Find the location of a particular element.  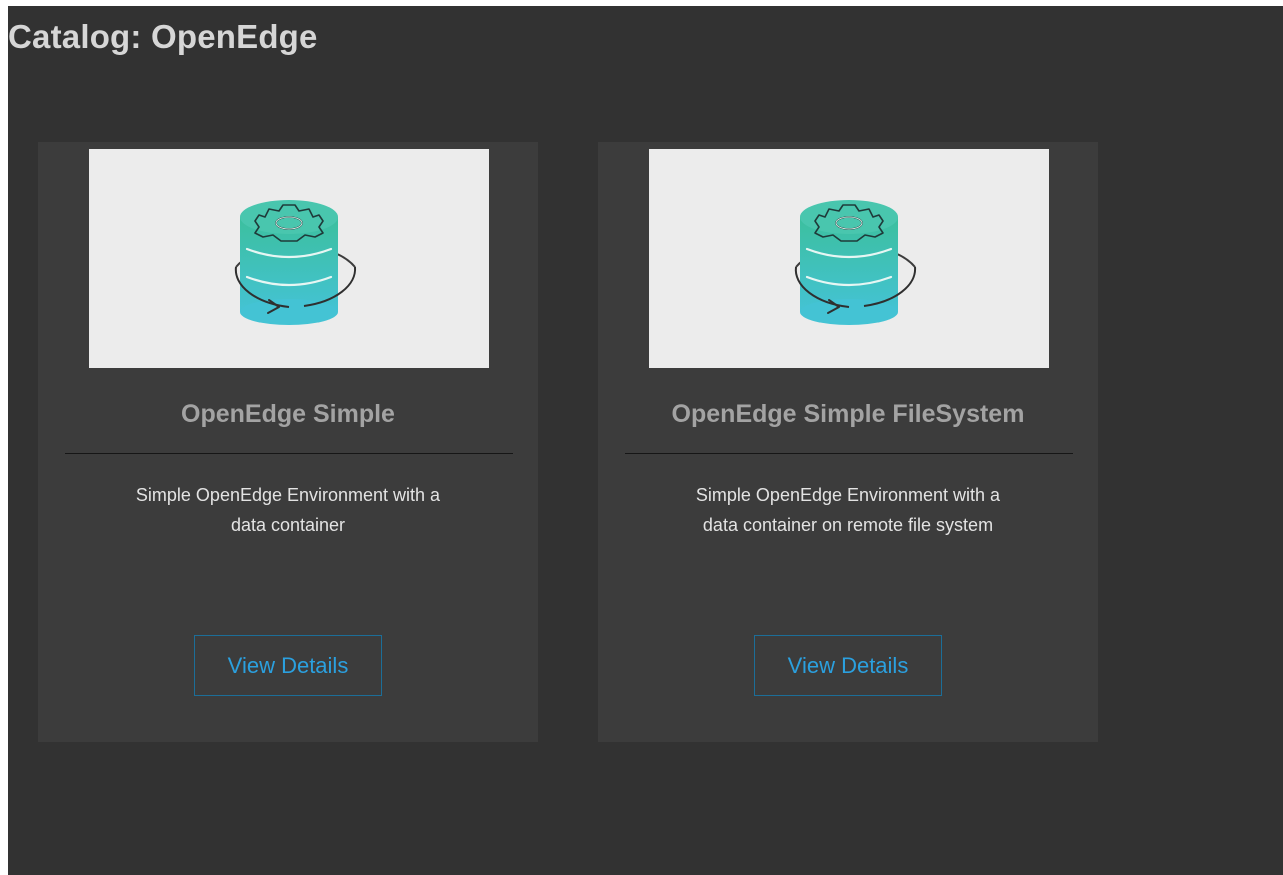

card-description-line: data container on remote file system is located at coordinates (848, 525).